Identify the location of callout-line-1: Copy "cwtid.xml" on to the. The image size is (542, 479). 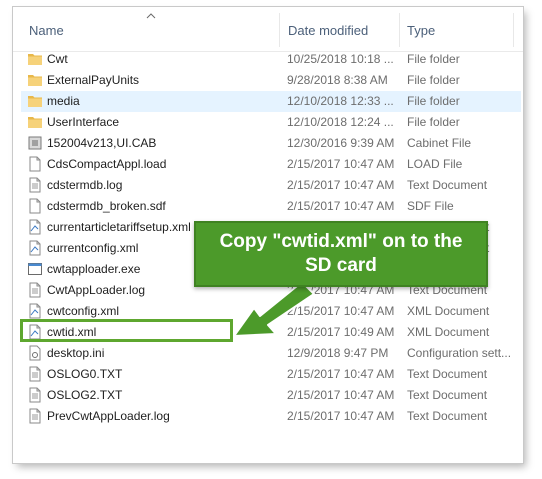
(341, 241).